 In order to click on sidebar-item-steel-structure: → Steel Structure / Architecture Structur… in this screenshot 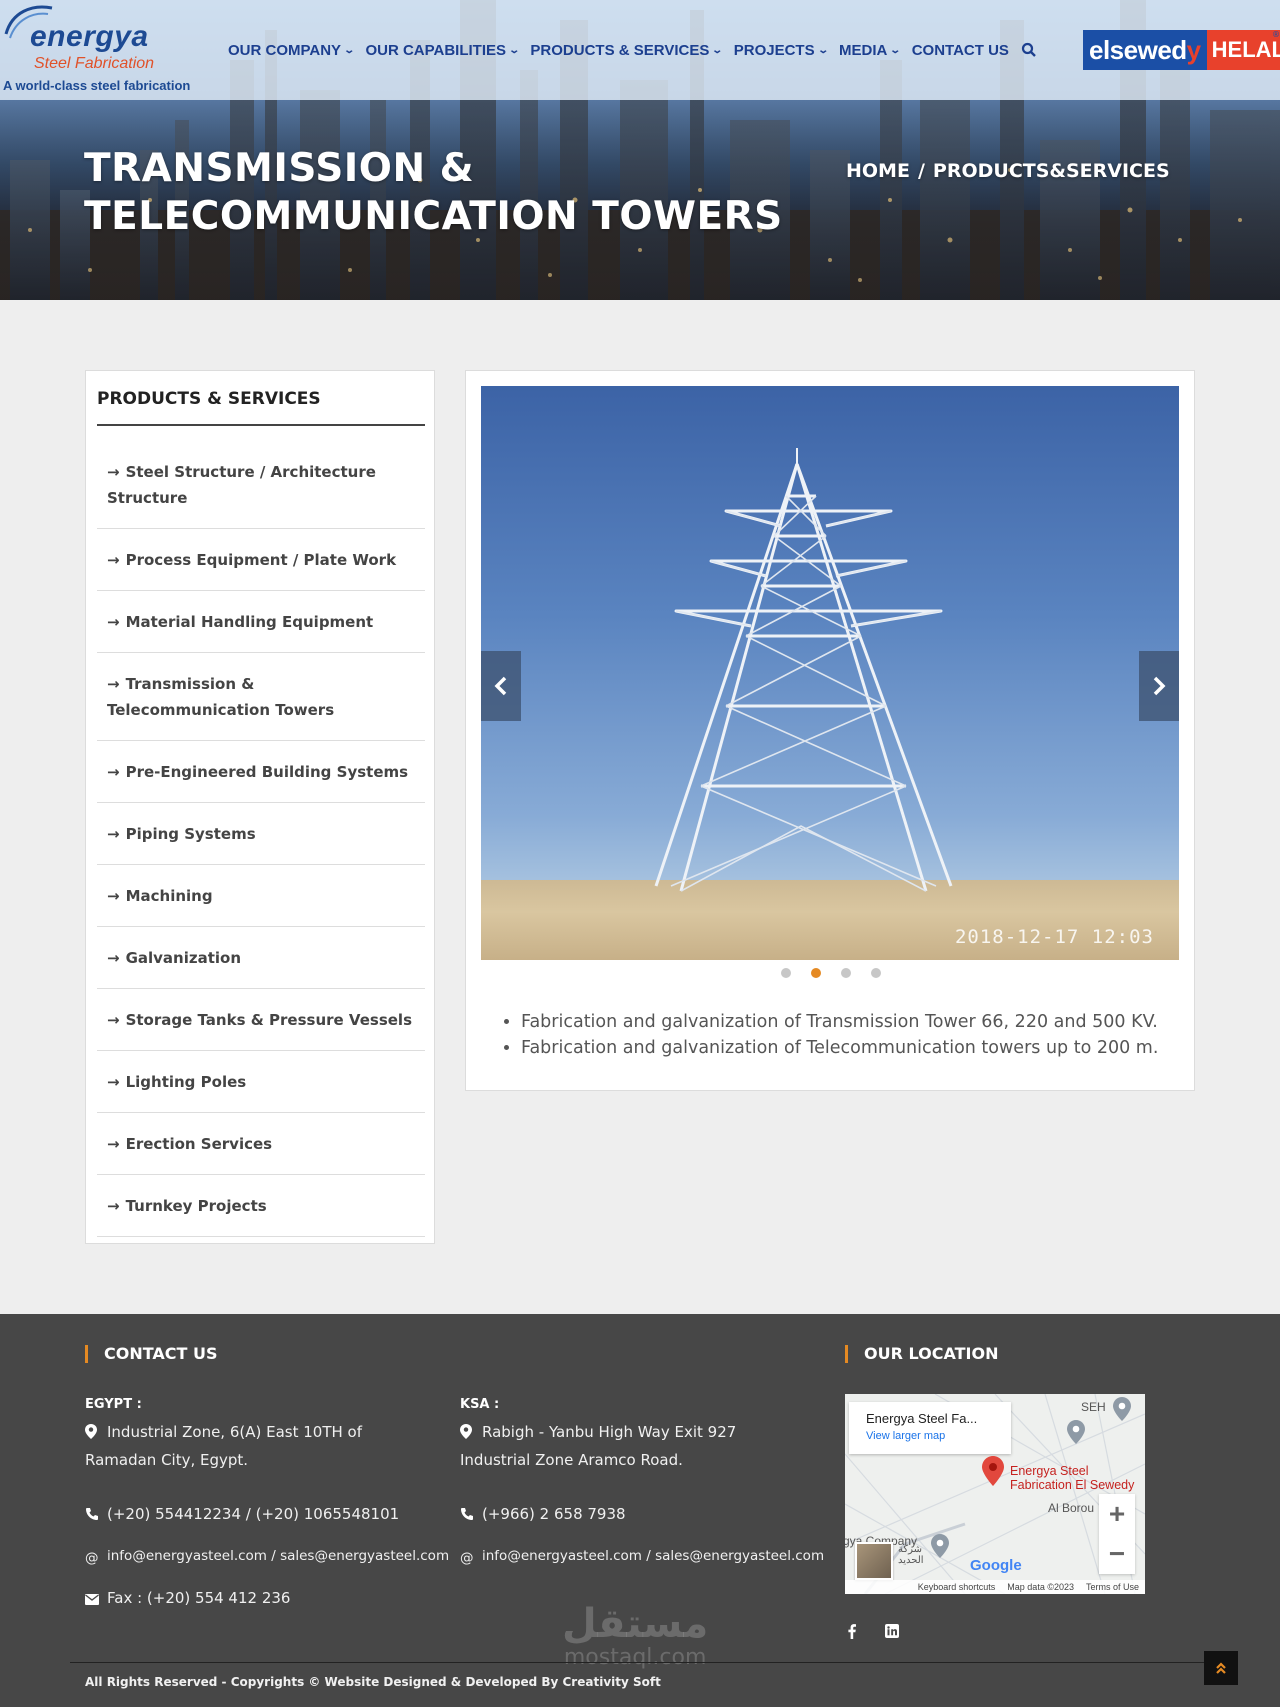, I will do `click(261, 485)`.